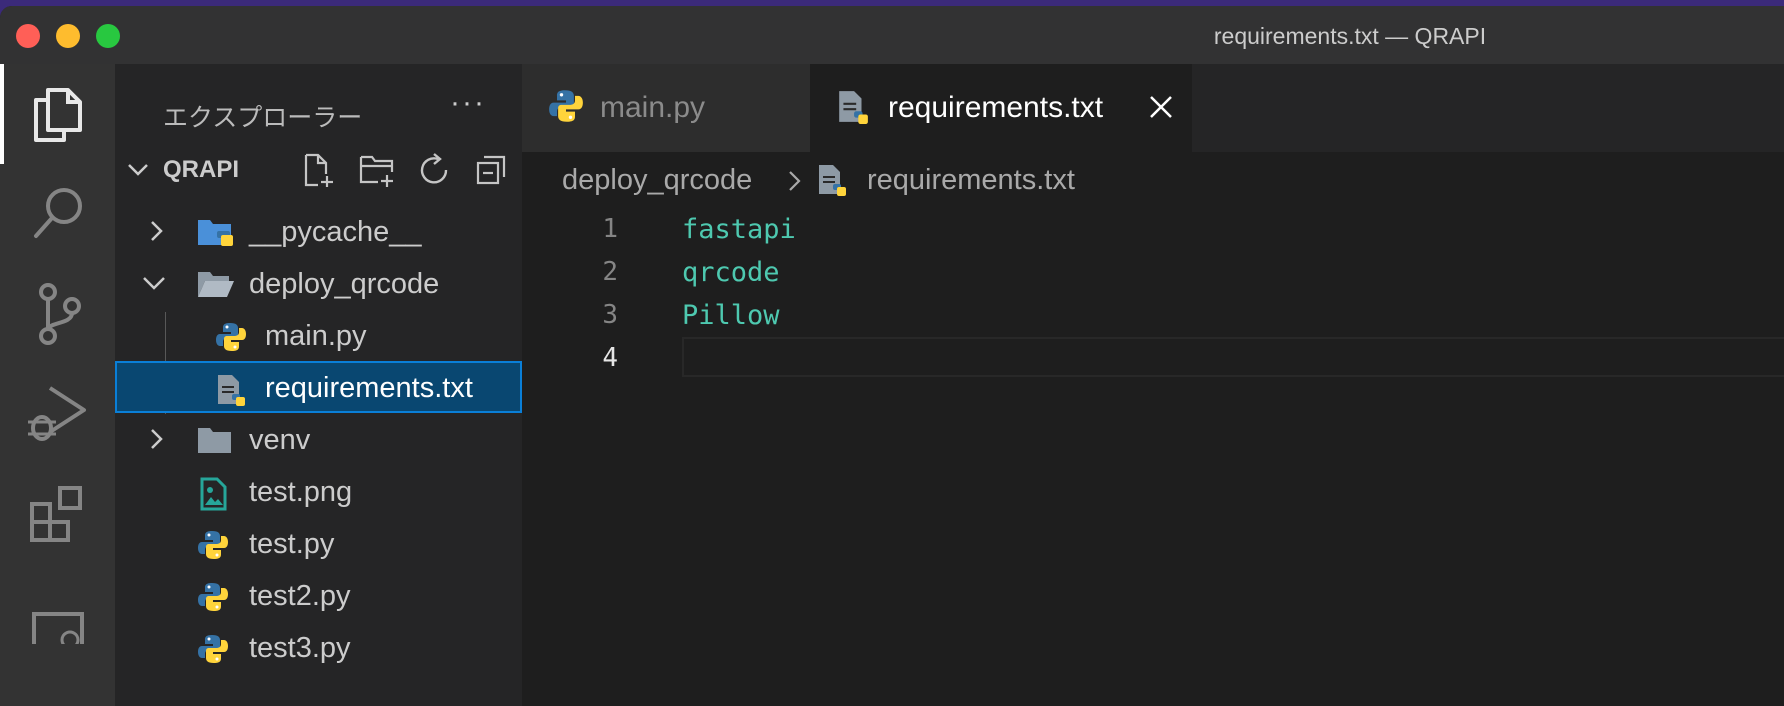 This screenshot has height=706, width=1784. I want to click on activity-run-debug, so click(57, 414).